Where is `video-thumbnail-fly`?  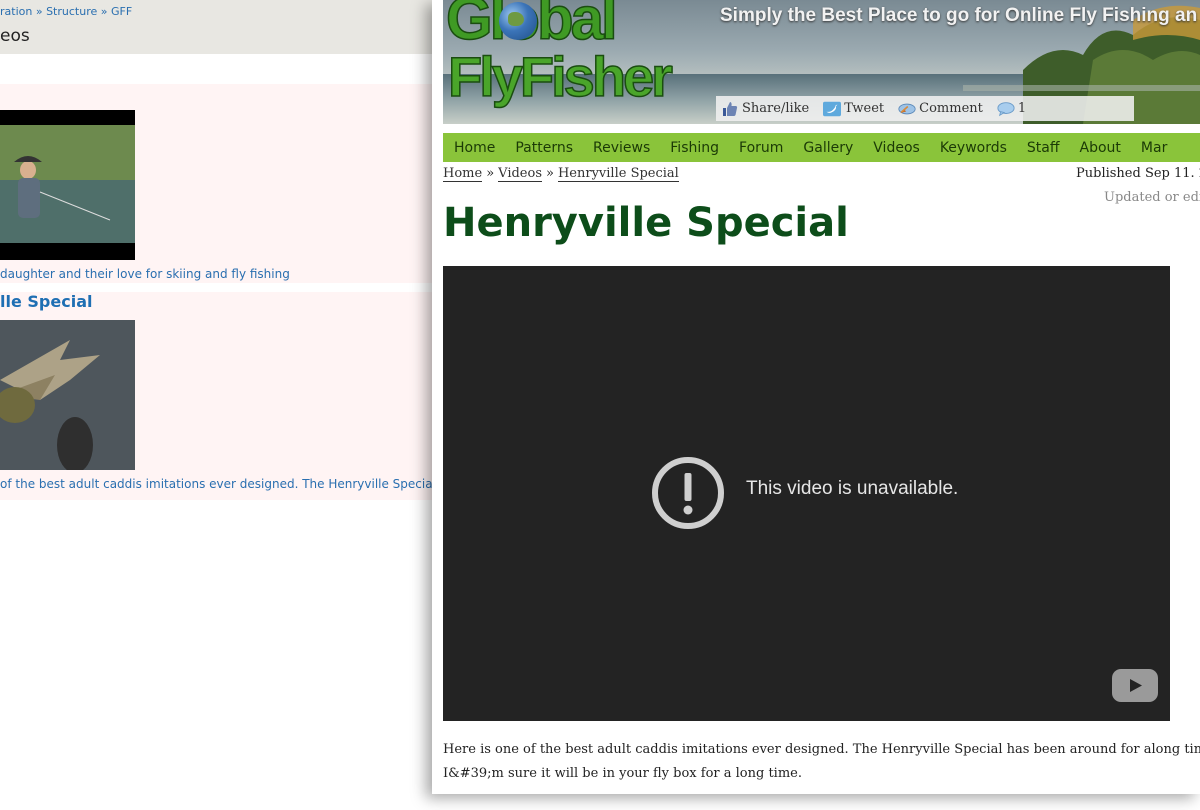 video-thumbnail-fly is located at coordinates (67, 395).